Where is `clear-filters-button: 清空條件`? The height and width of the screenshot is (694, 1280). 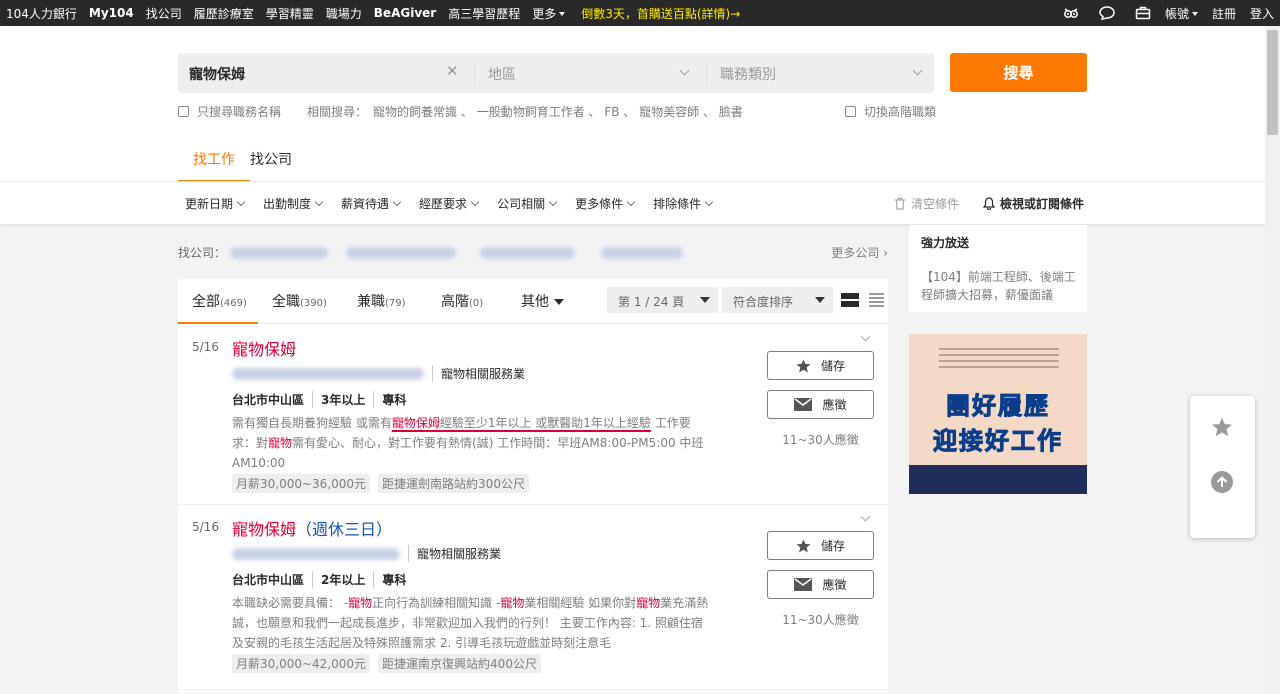 clear-filters-button: 清空條件 is located at coordinates (926, 203).